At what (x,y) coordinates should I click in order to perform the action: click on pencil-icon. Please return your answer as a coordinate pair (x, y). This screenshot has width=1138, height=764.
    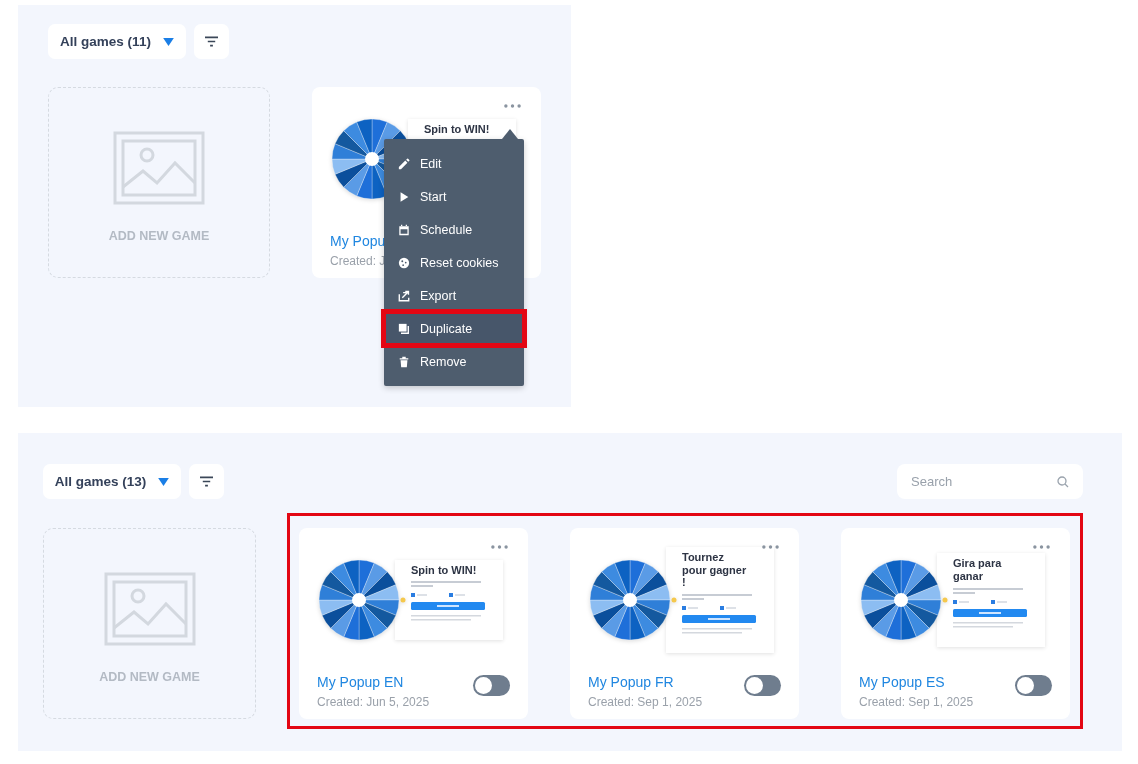
    Looking at the image, I should click on (404, 163).